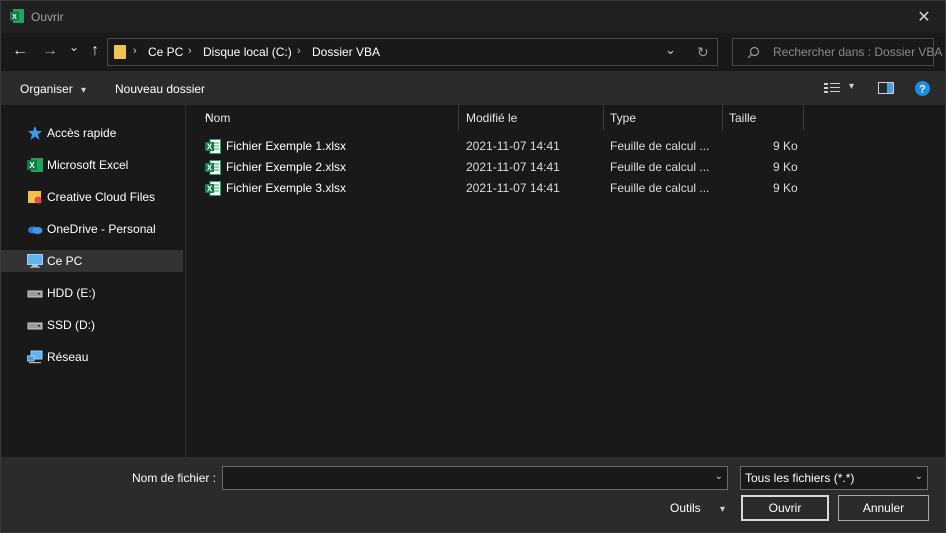  What do you see at coordinates (473, 17) in the screenshot?
I see `title-bar: X Ouvrir ✕` at bounding box center [473, 17].